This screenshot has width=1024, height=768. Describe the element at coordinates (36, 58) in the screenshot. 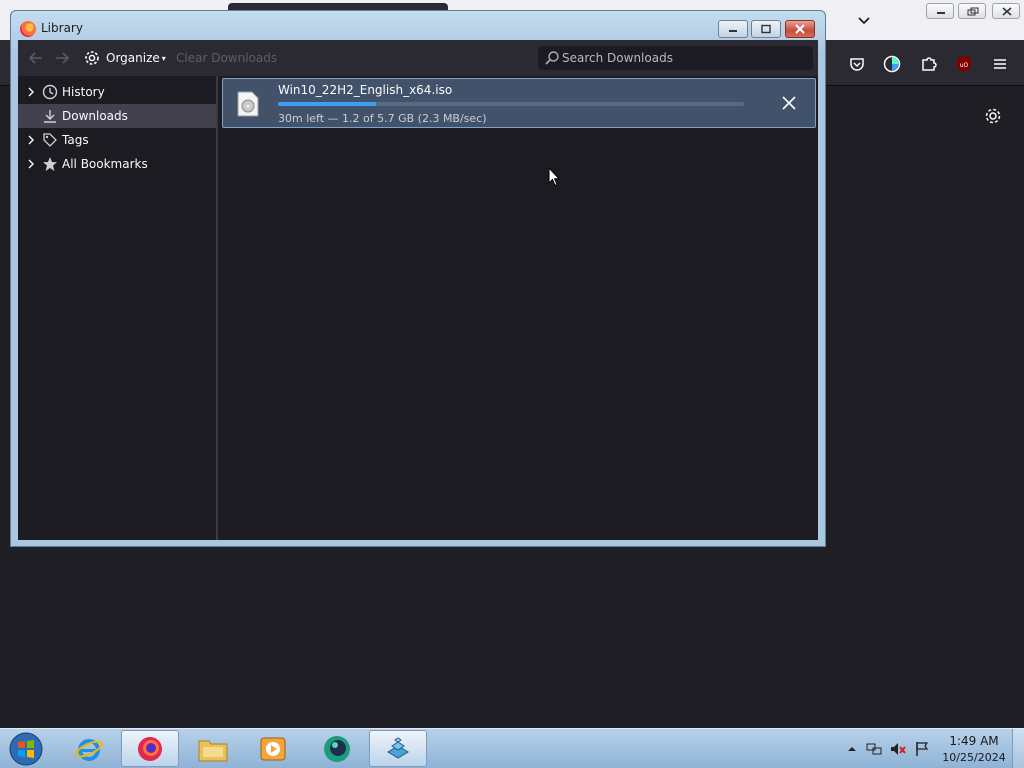

I see `back-arrow-icon` at that location.